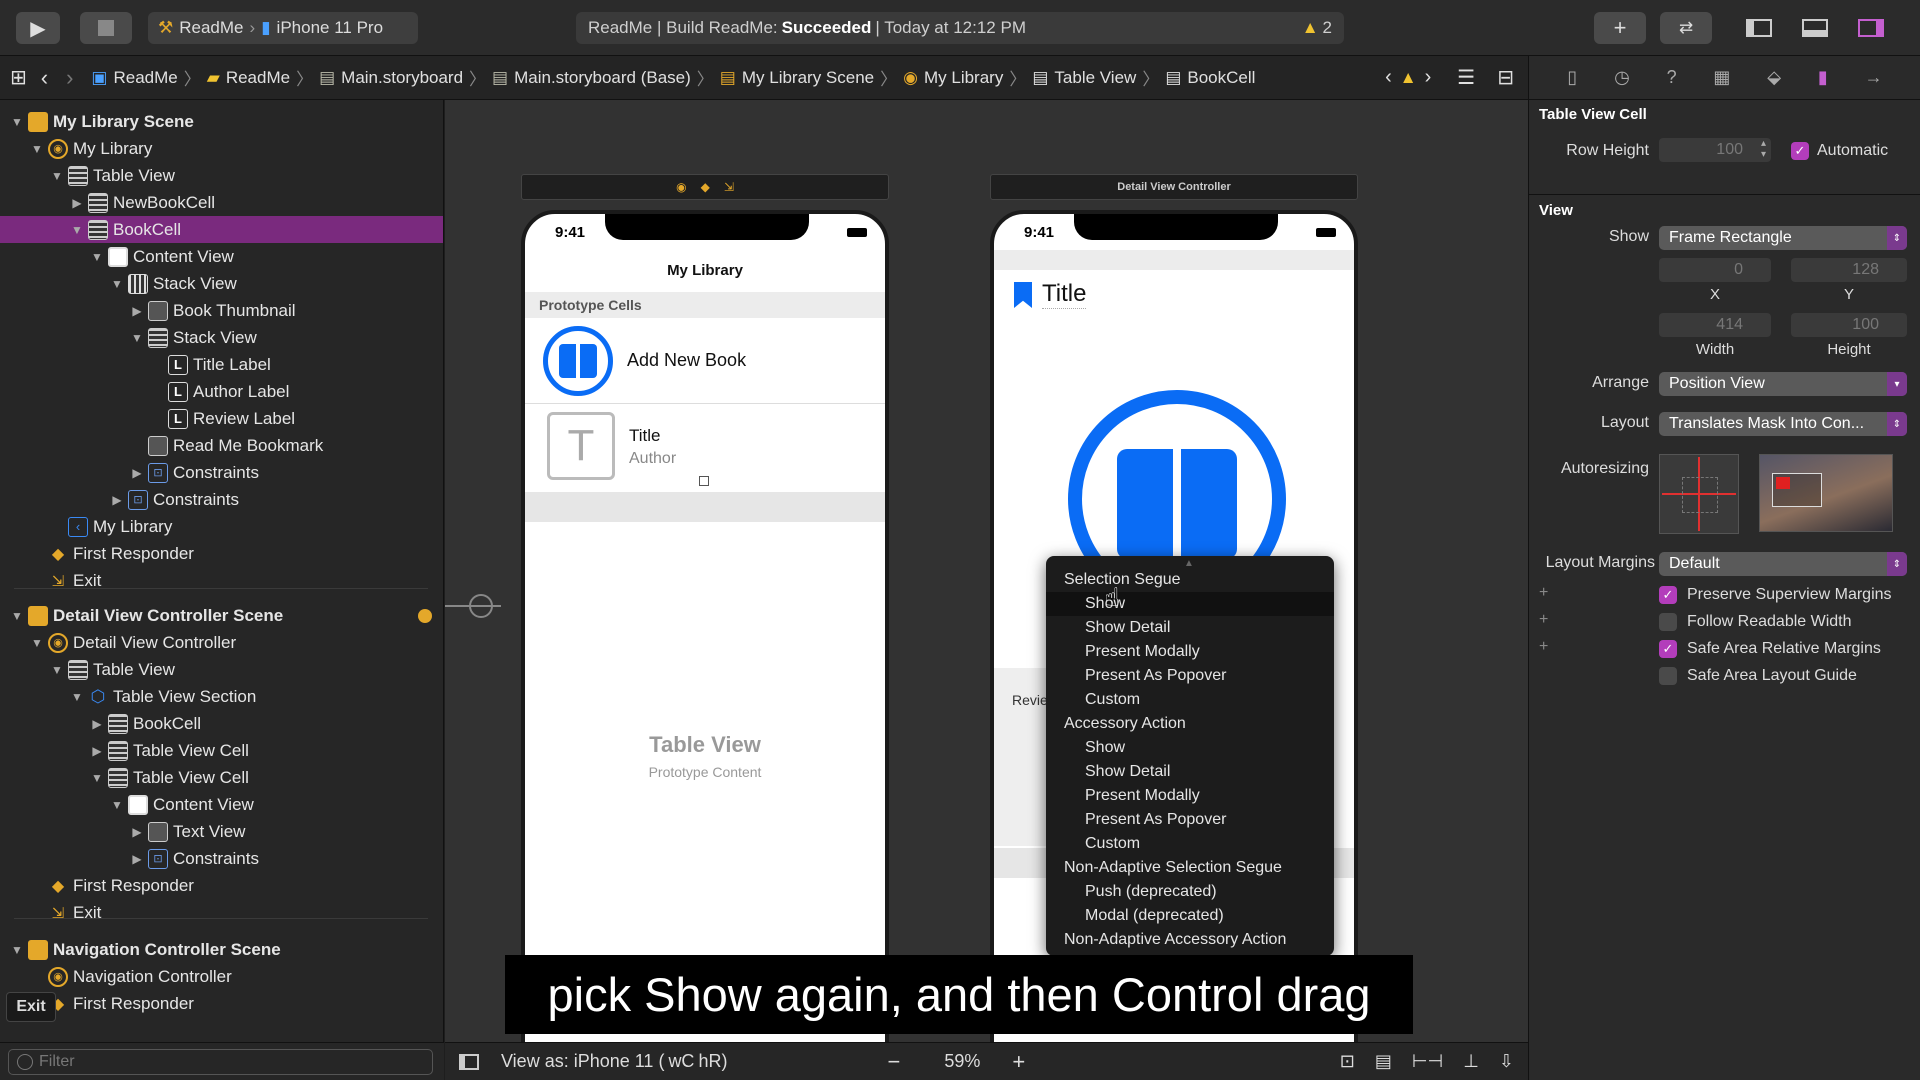  I want to click on outline-toggle-icon, so click(469, 1061).